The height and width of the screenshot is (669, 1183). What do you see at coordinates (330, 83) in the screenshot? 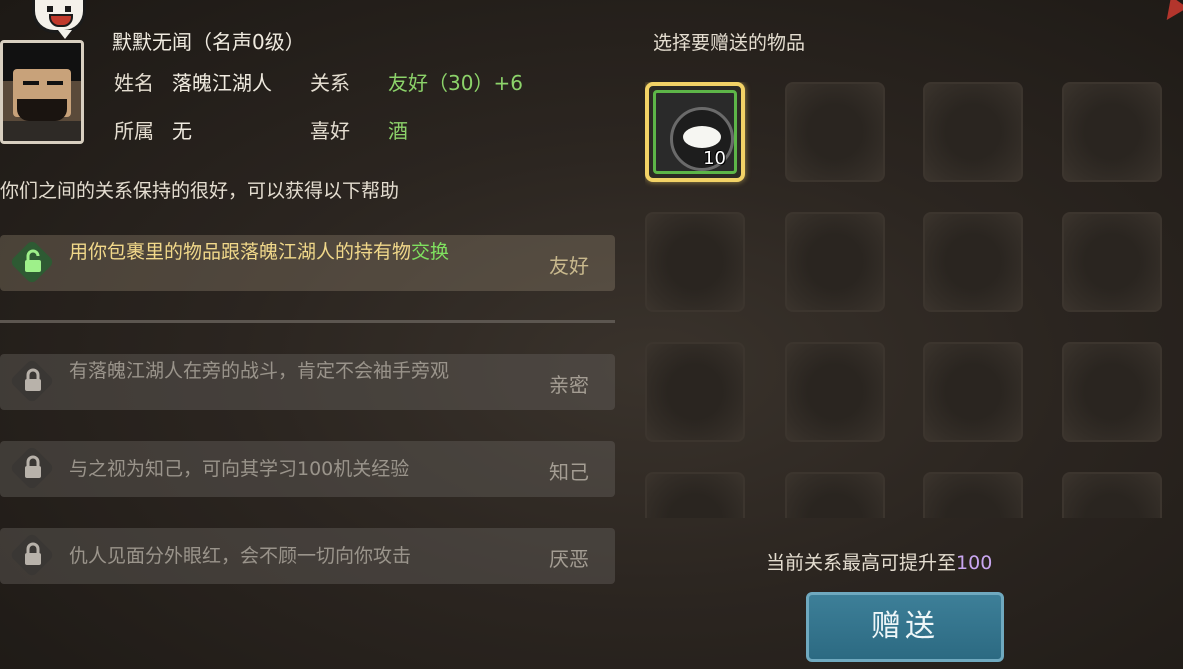
I see `relation-label: 关系` at bounding box center [330, 83].